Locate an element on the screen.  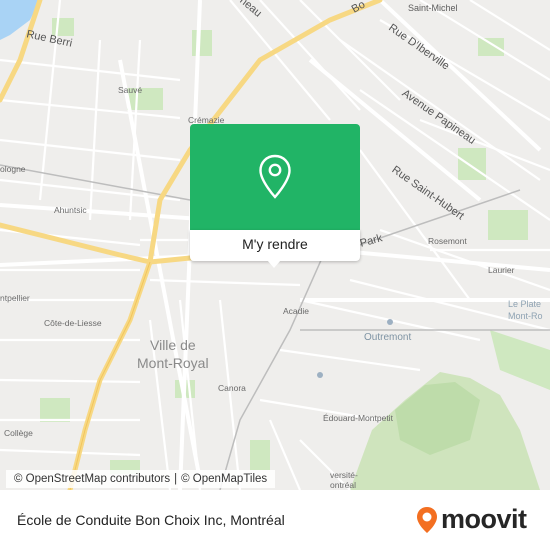
moovit-logo: moovit is located at coordinates (471, 519).